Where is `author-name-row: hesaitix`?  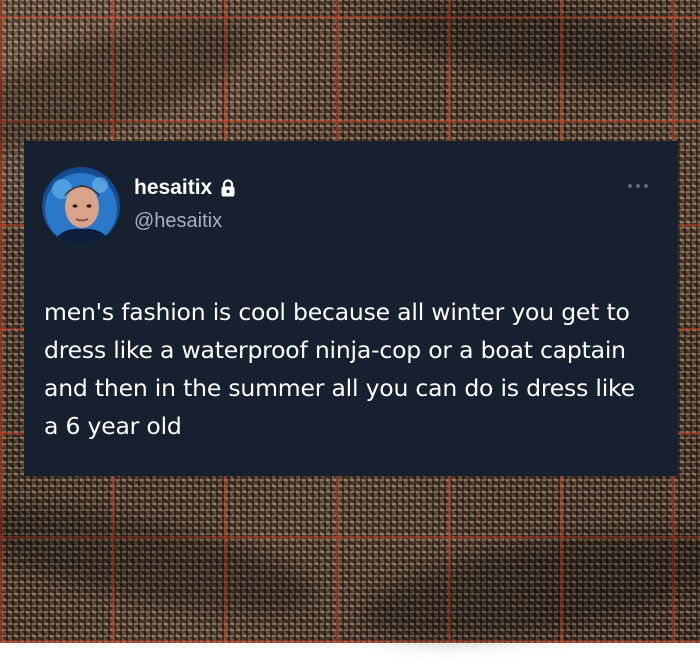
author-name-row: hesaitix is located at coordinates (185, 188).